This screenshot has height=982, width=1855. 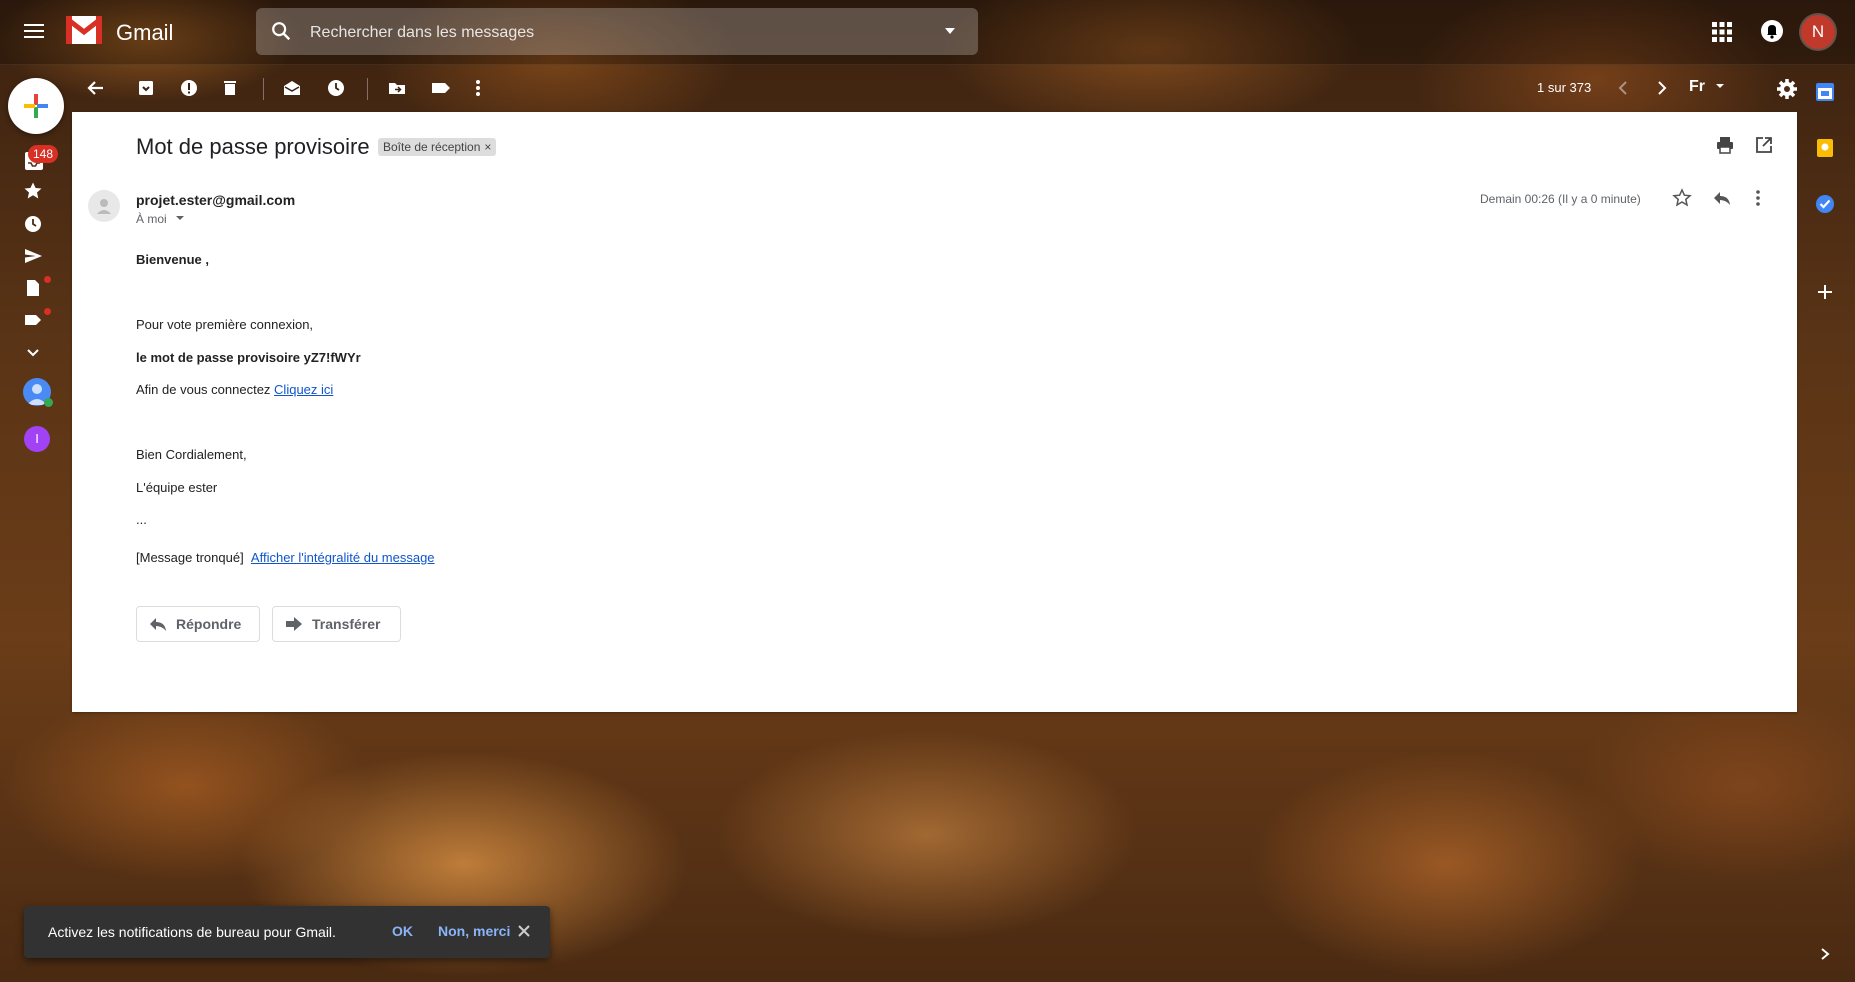 I want to click on inbox-unread-badge: 148, so click(x=43, y=154).